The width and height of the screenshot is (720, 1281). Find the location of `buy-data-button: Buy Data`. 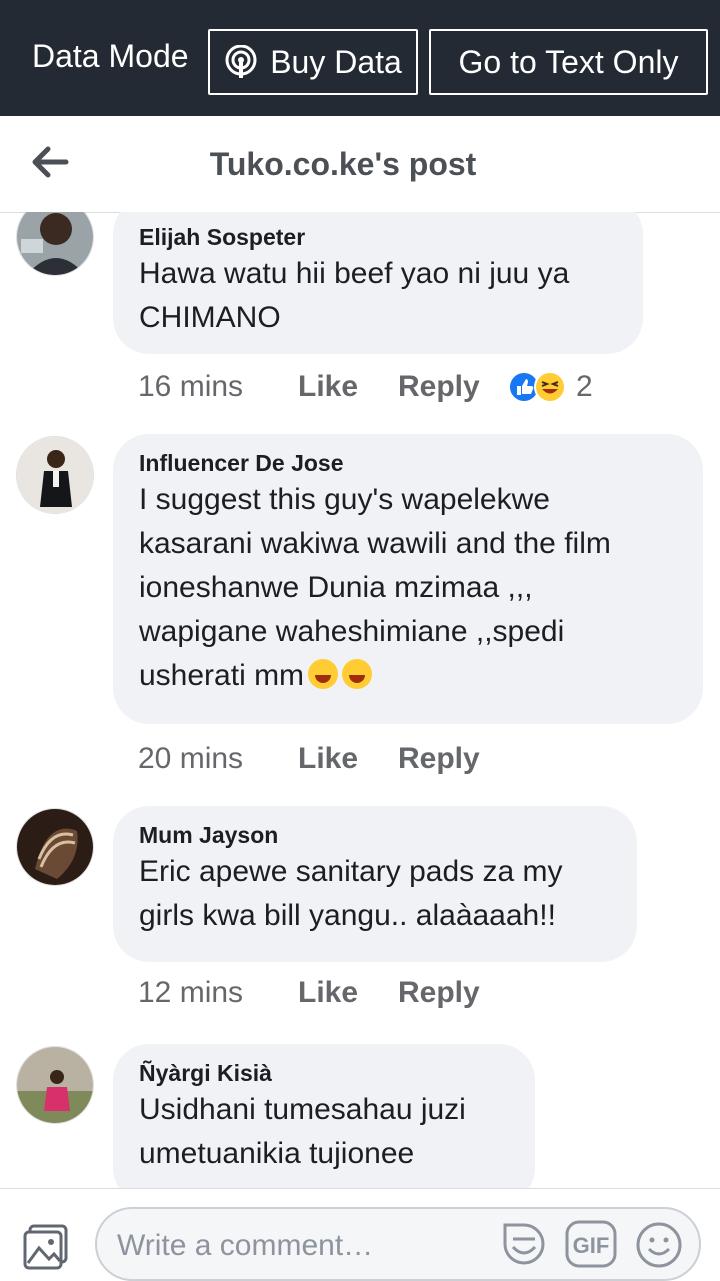

buy-data-button: Buy Data is located at coordinates (313, 62).